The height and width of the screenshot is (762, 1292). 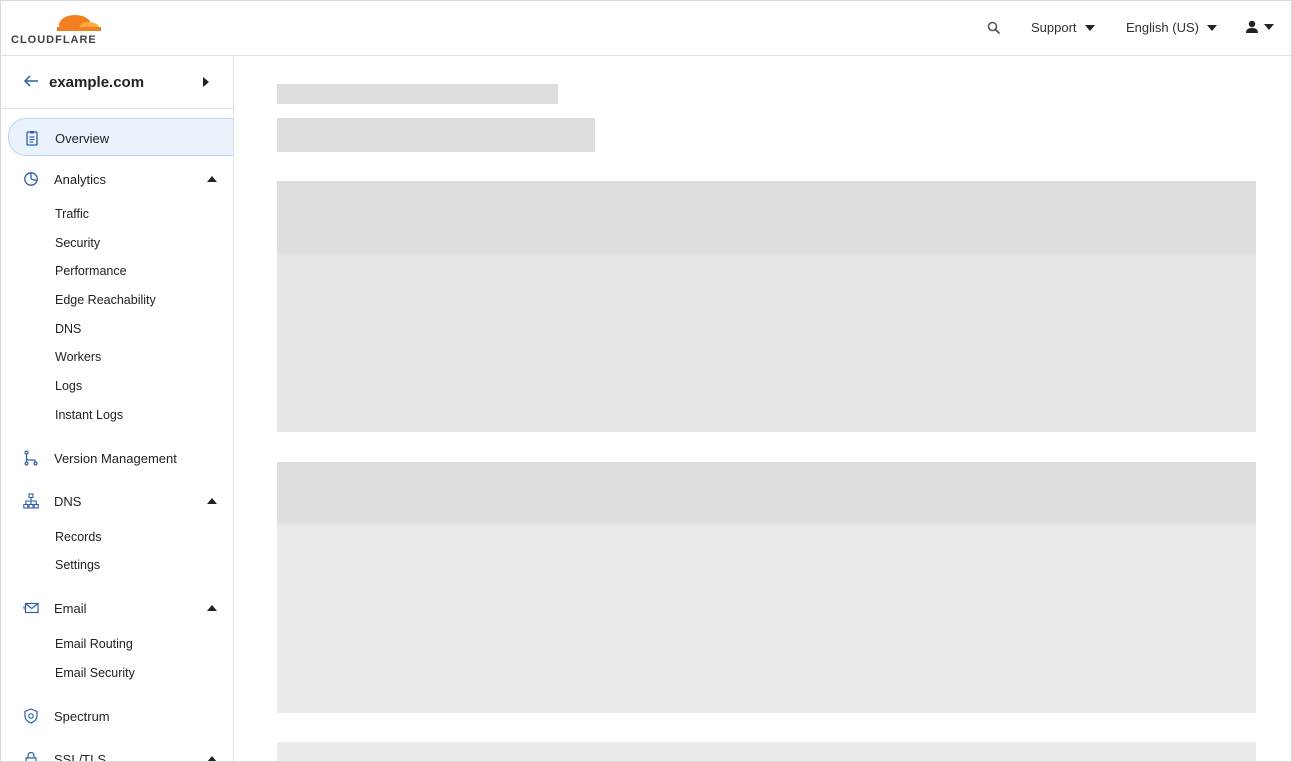 I want to click on chevron-right-icon, so click(x=206, y=82).